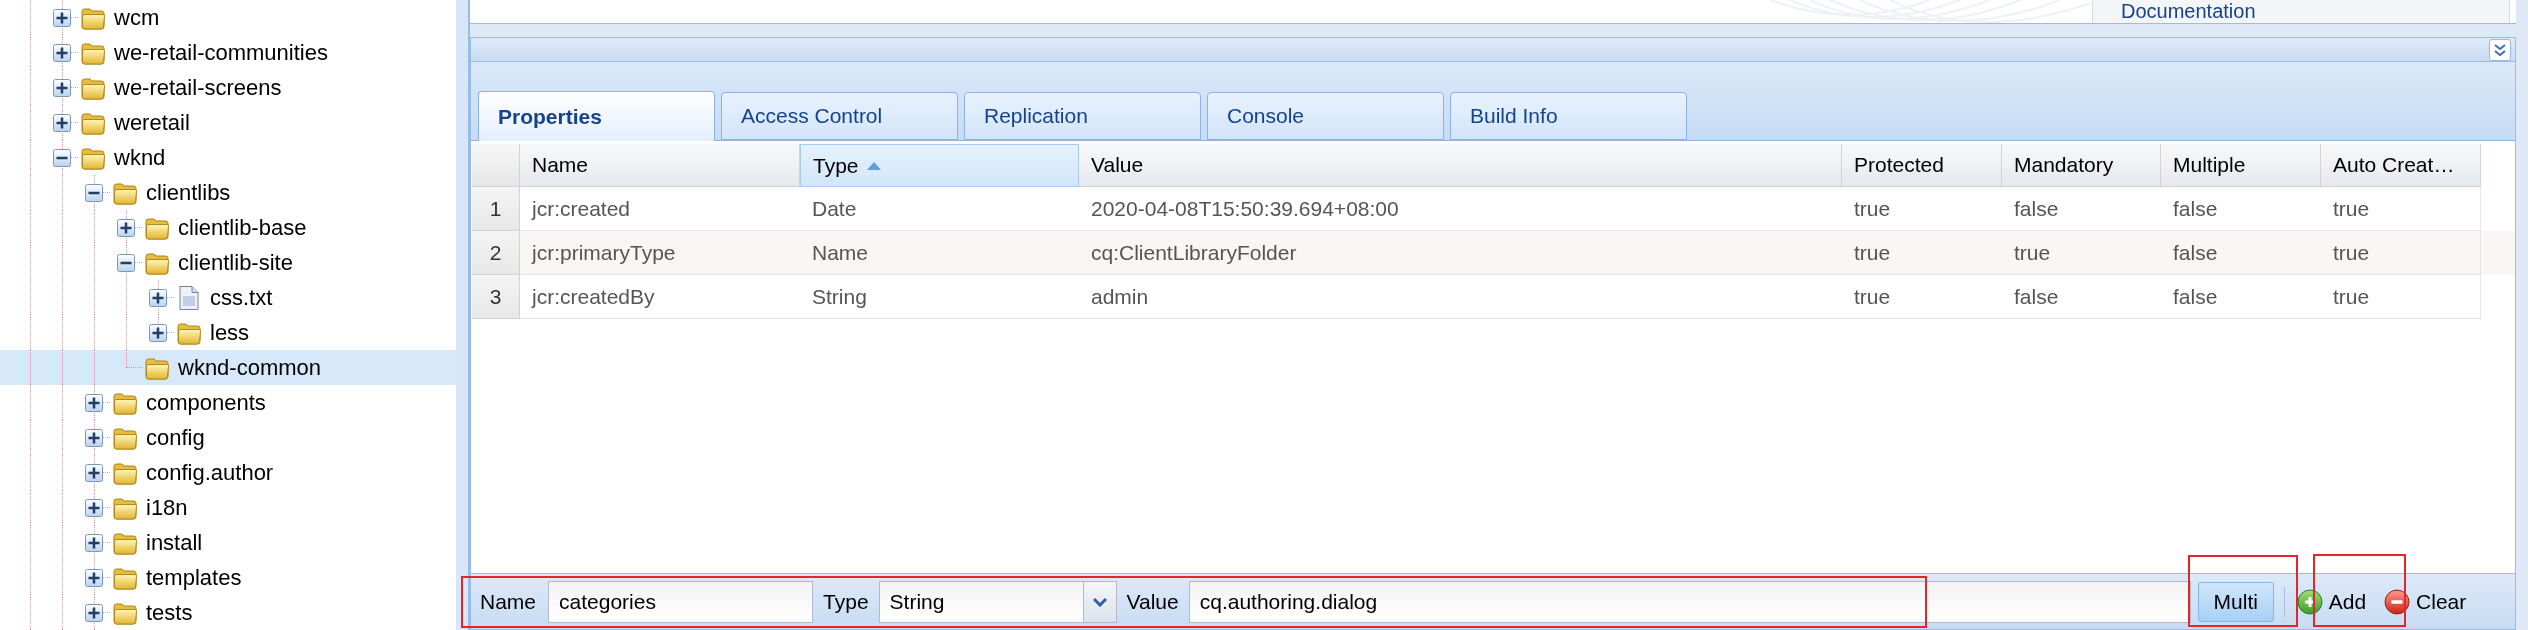 Image resolution: width=2528 pixels, height=630 pixels. Describe the element at coordinates (2235, 601) in the screenshot. I see `multi-button: Multi` at that location.